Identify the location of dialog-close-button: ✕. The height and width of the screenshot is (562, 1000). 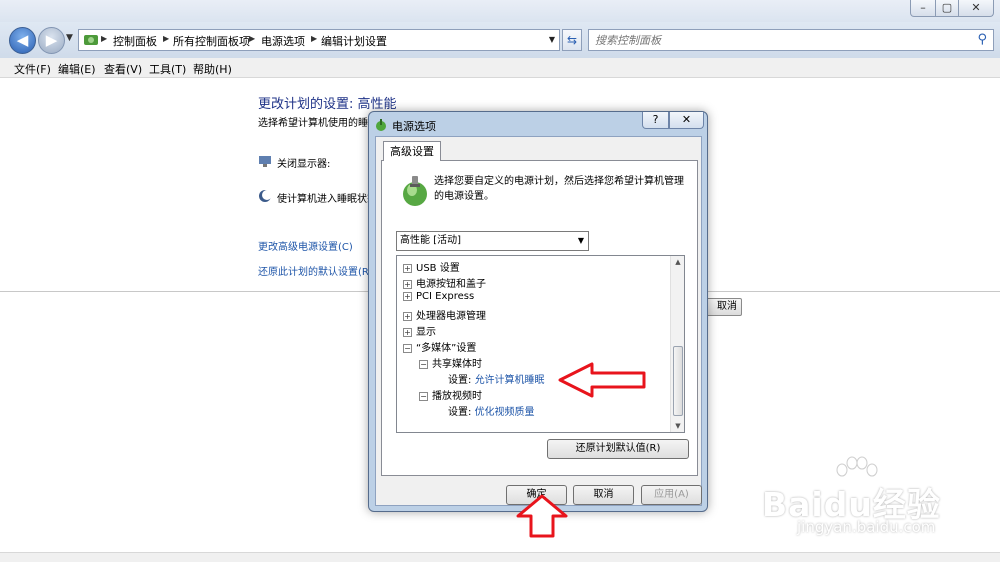
(686, 120).